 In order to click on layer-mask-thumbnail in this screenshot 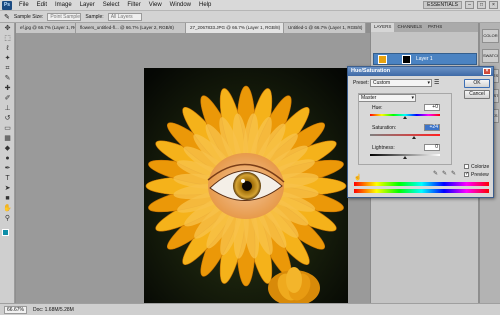, I will do `click(406, 59)`.